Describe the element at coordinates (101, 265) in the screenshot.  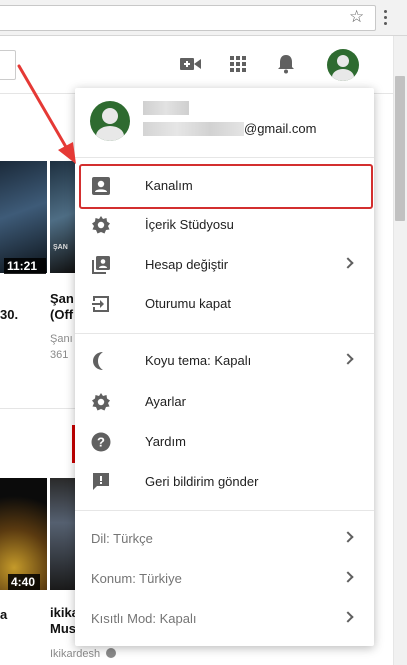
I see `switch-account-icon` at that location.